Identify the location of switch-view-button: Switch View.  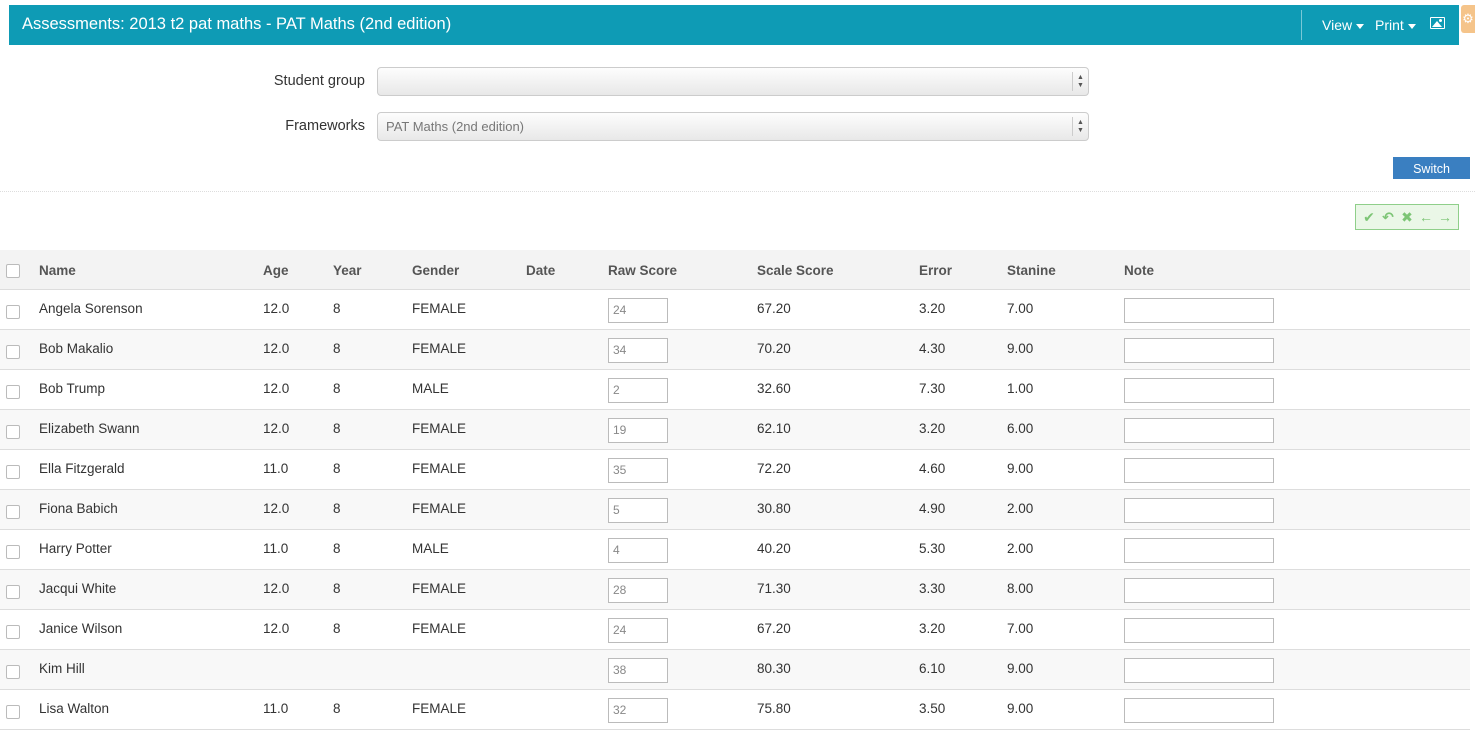
(1431, 177).